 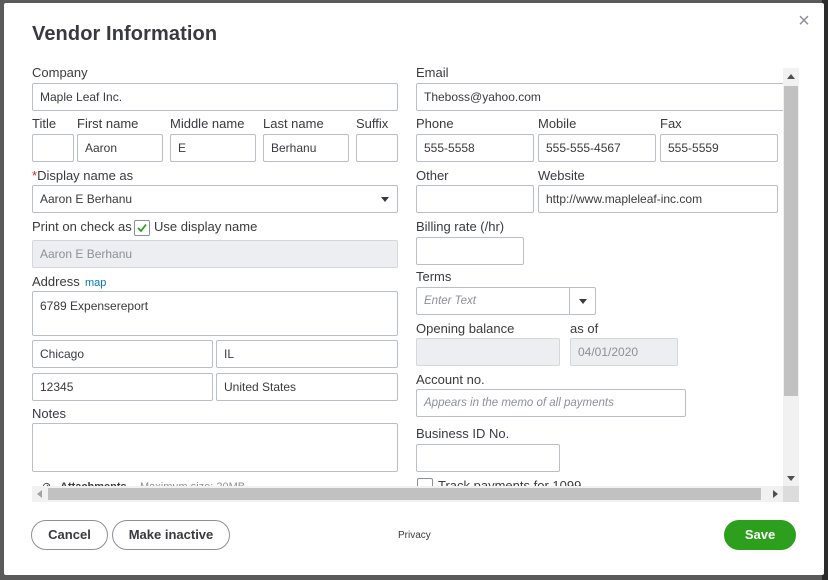 I want to click on fax-label: Fax, so click(x=671, y=123).